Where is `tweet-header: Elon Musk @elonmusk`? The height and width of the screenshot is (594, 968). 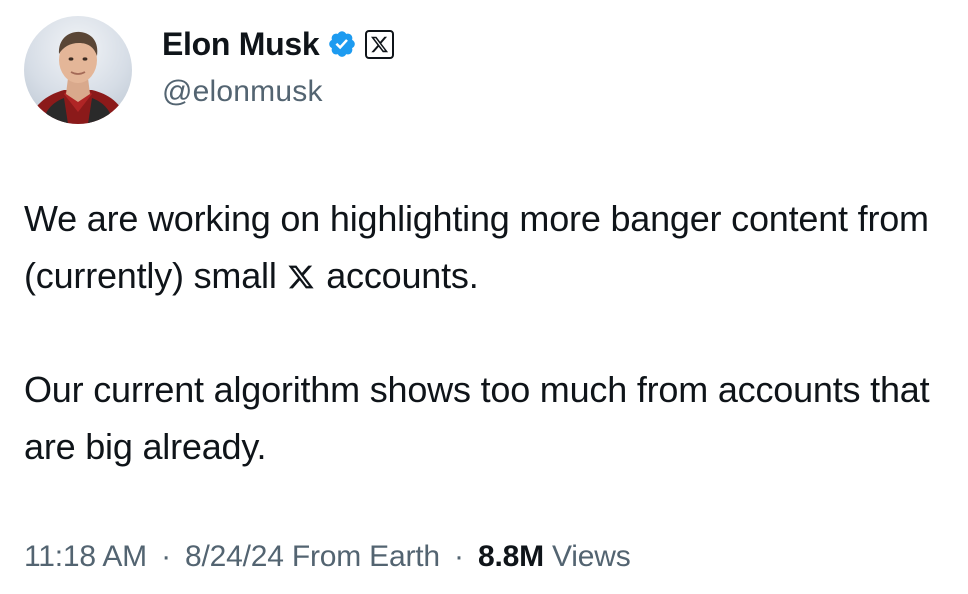
tweet-header: Elon Musk @elonmusk is located at coordinates (209, 70).